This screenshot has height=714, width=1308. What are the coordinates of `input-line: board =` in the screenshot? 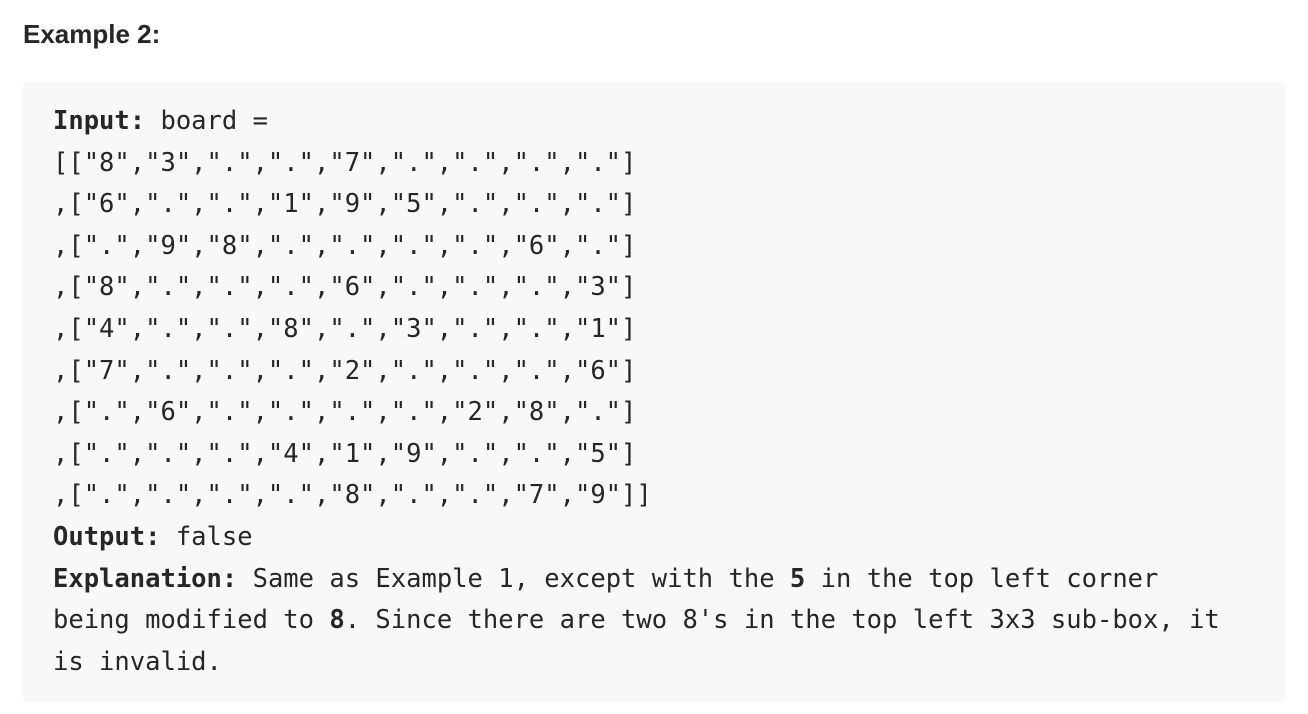 It's located at (214, 121).